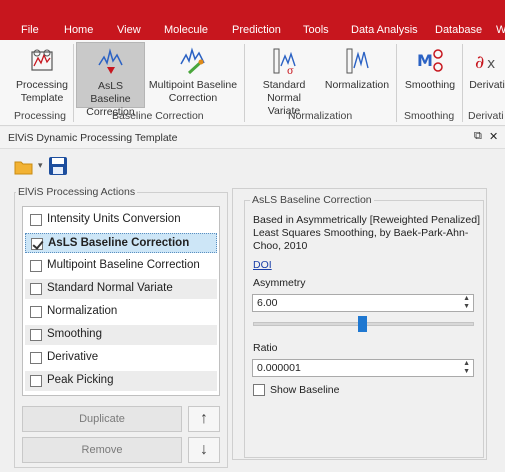  I want to click on ribbon-label: Derivati, so click(487, 85).